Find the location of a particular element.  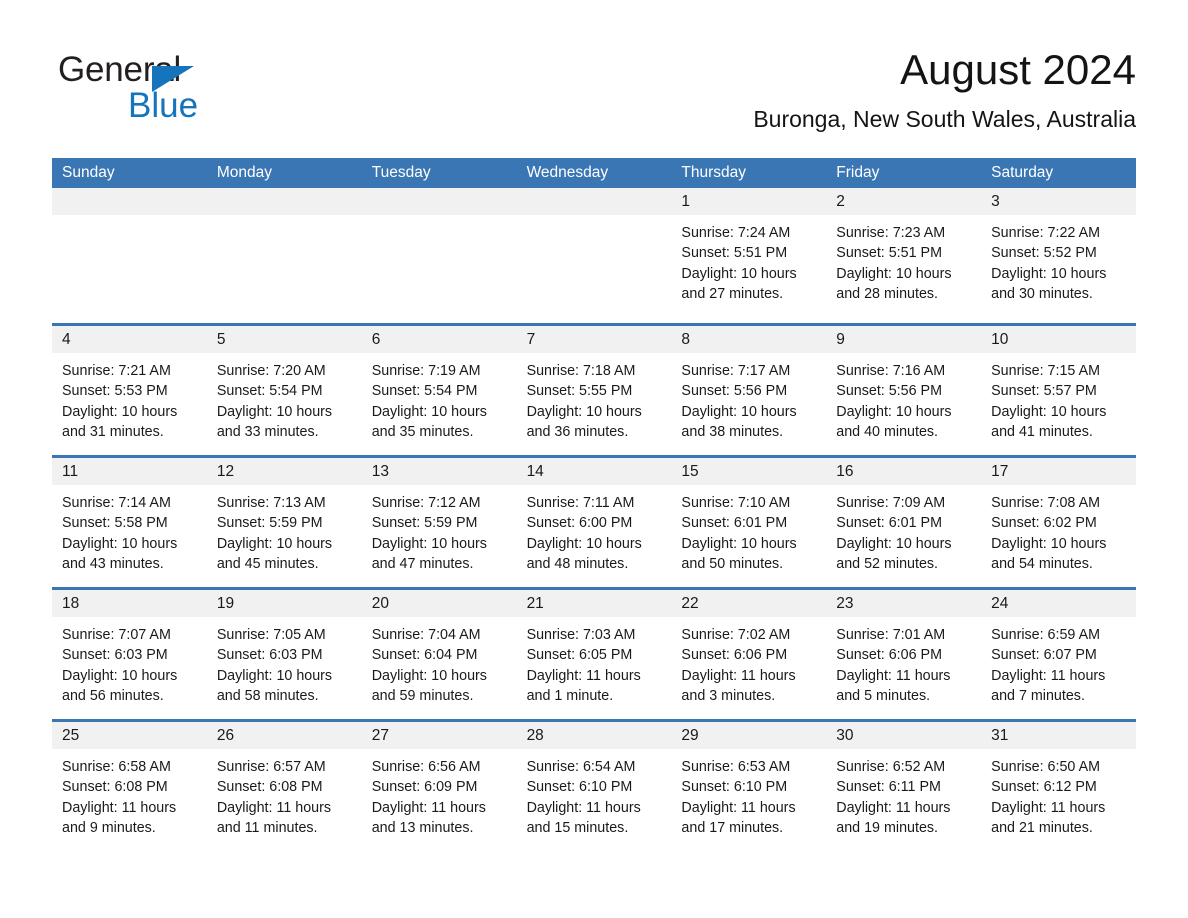

daylight-line-2: and 19 minutes. is located at coordinates (887, 827).